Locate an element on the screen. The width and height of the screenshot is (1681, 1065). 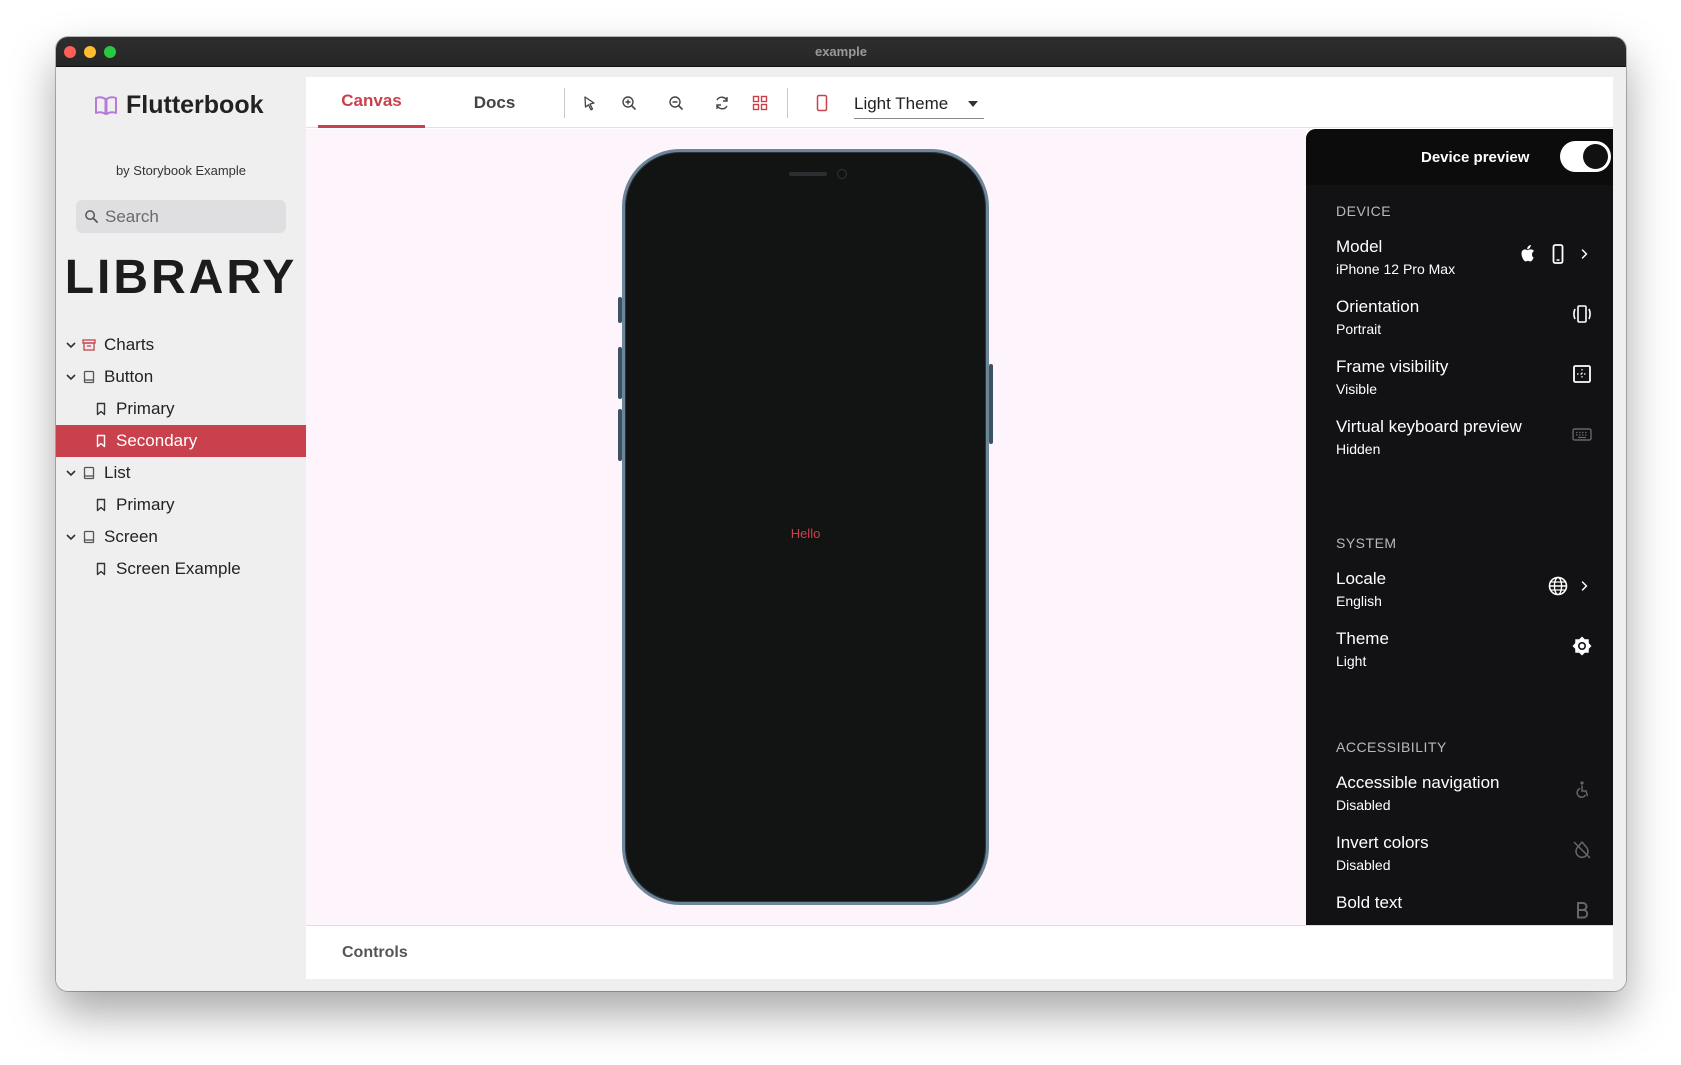
grid-icon is located at coordinates (760, 103).